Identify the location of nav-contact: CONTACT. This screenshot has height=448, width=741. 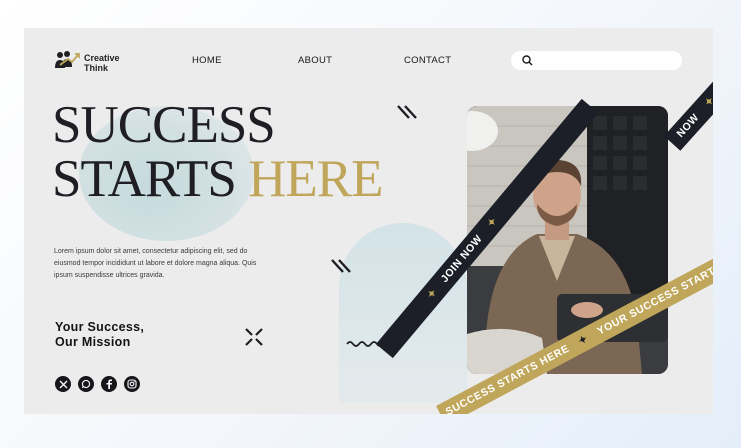
(427, 60).